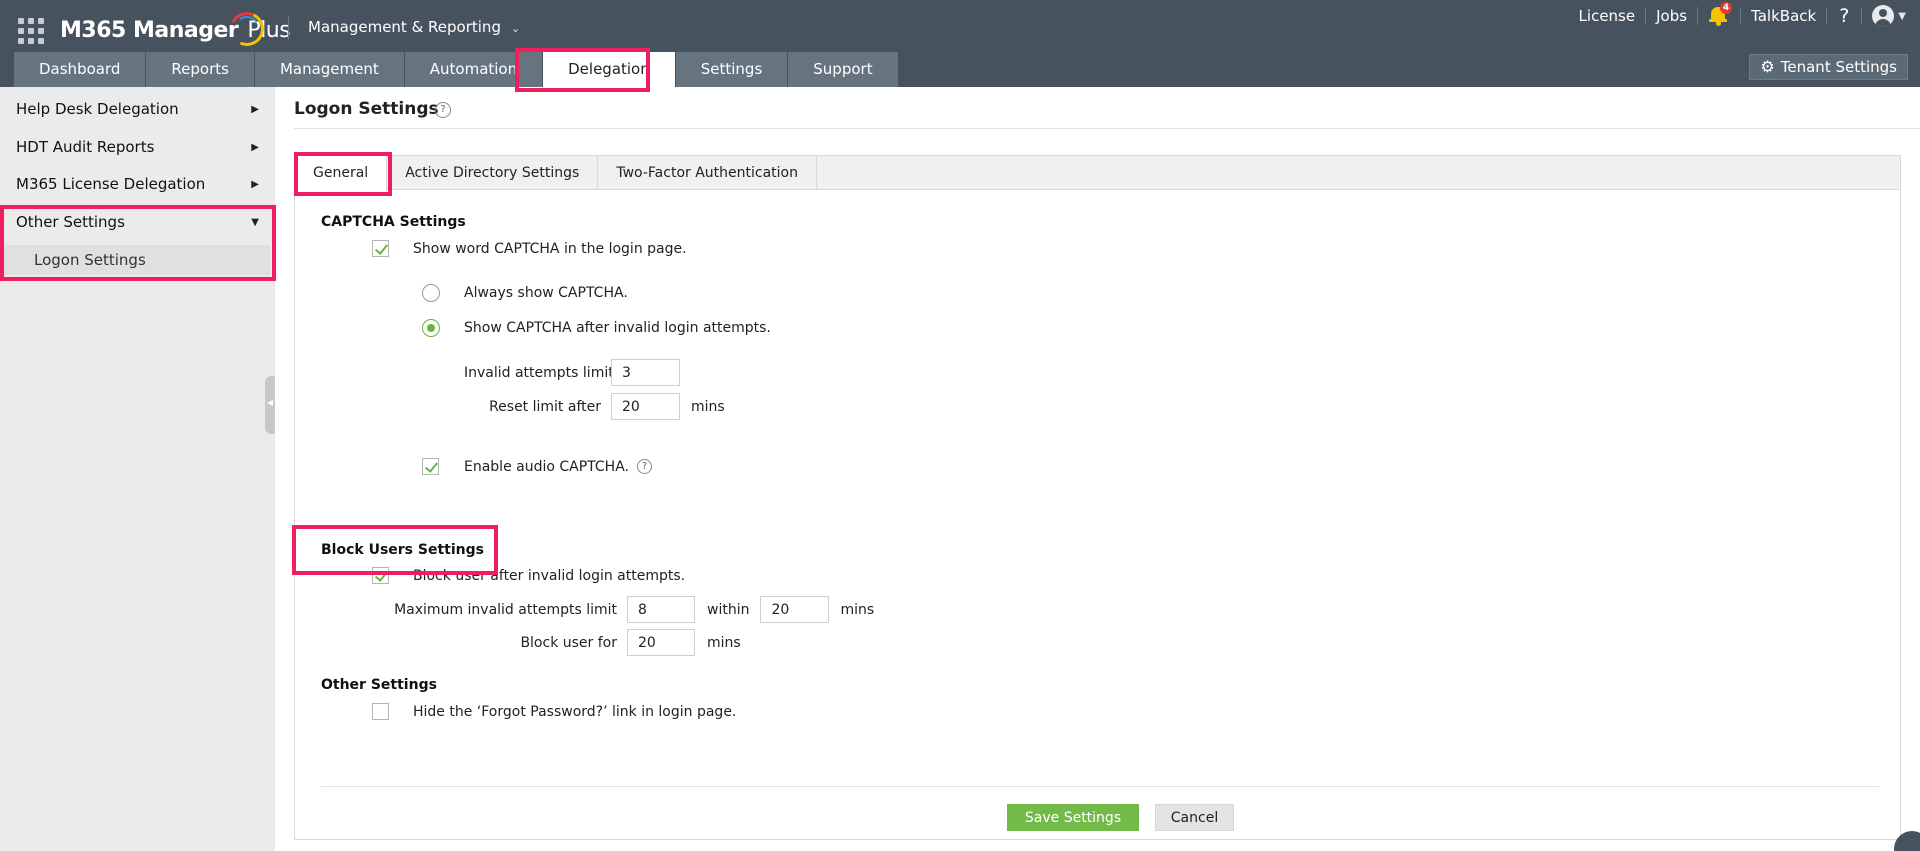 The width and height of the screenshot is (1920, 851). What do you see at coordinates (545, 406) in the screenshot?
I see `reset-limit-label: Reset limit after` at bounding box center [545, 406].